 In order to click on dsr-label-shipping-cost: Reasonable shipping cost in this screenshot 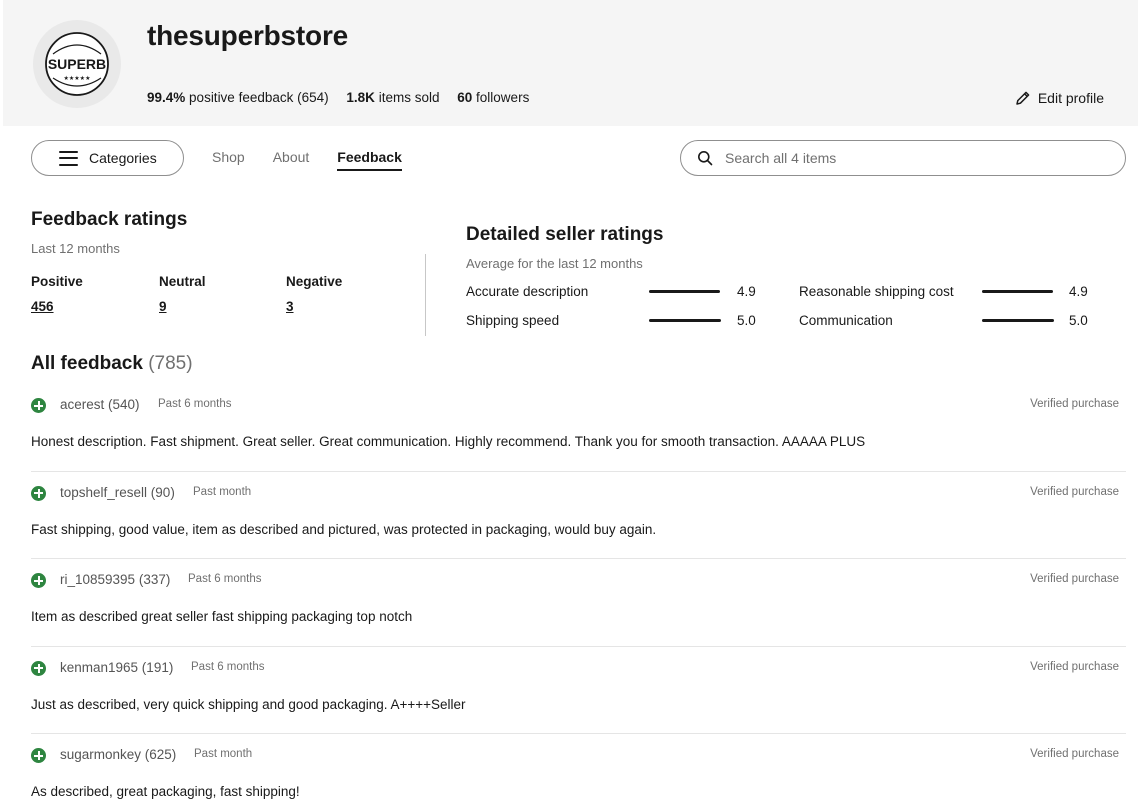, I will do `click(876, 291)`.